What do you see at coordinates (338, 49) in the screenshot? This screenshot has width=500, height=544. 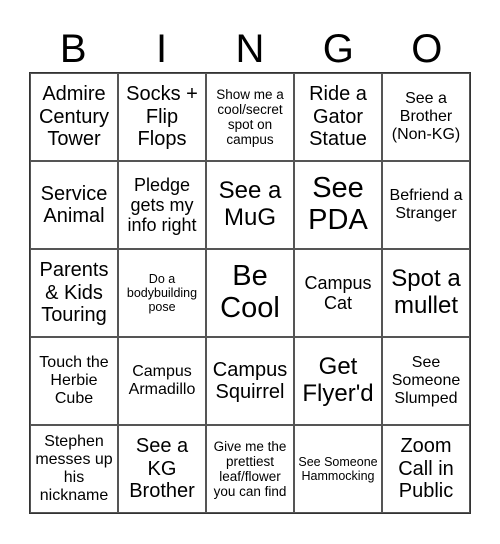 I see `header-letter-g: G` at bounding box center [338, 49].